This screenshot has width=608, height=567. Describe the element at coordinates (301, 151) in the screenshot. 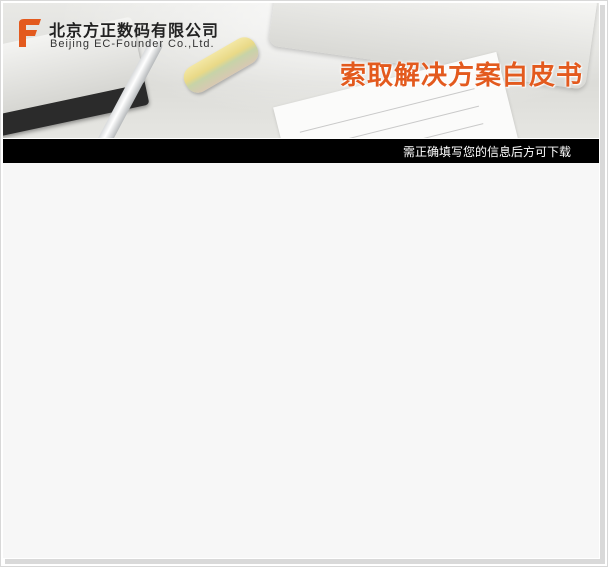

I see `notice-bar: 需正确填写您的信息后方可下载` at that location.